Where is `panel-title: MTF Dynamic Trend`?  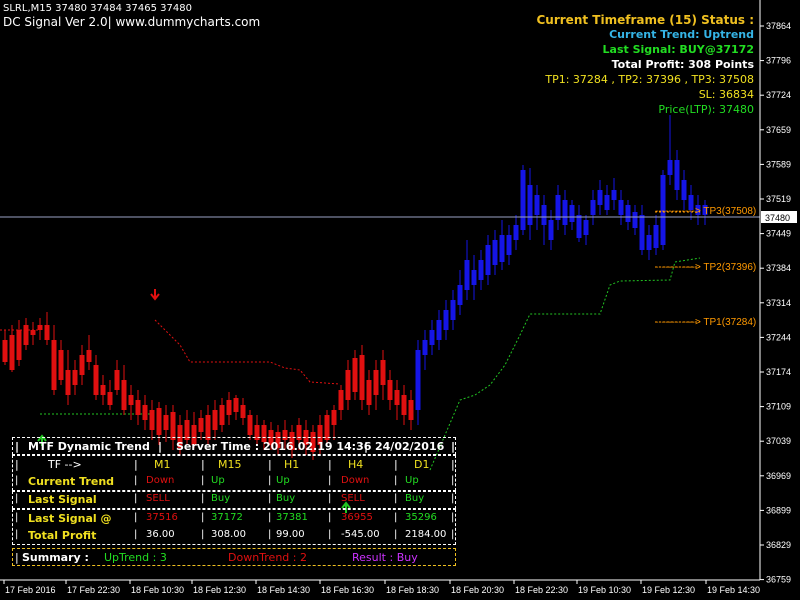
panel-title: MTF Dynamic Trend is located at coordinates (89, 446).